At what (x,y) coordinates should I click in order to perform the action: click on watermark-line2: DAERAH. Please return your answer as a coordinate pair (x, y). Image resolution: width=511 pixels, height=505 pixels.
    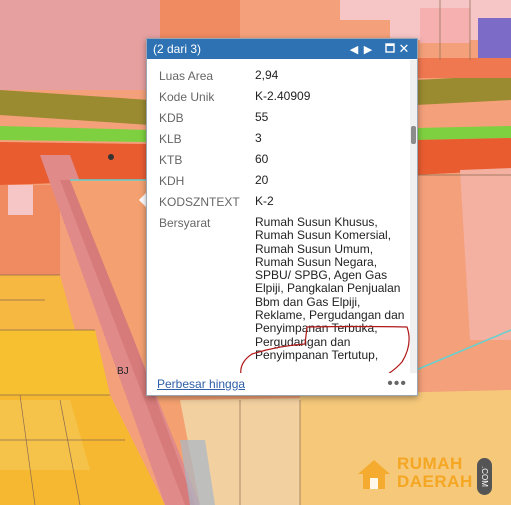
    Looking at the image, I should click on (435, 481).